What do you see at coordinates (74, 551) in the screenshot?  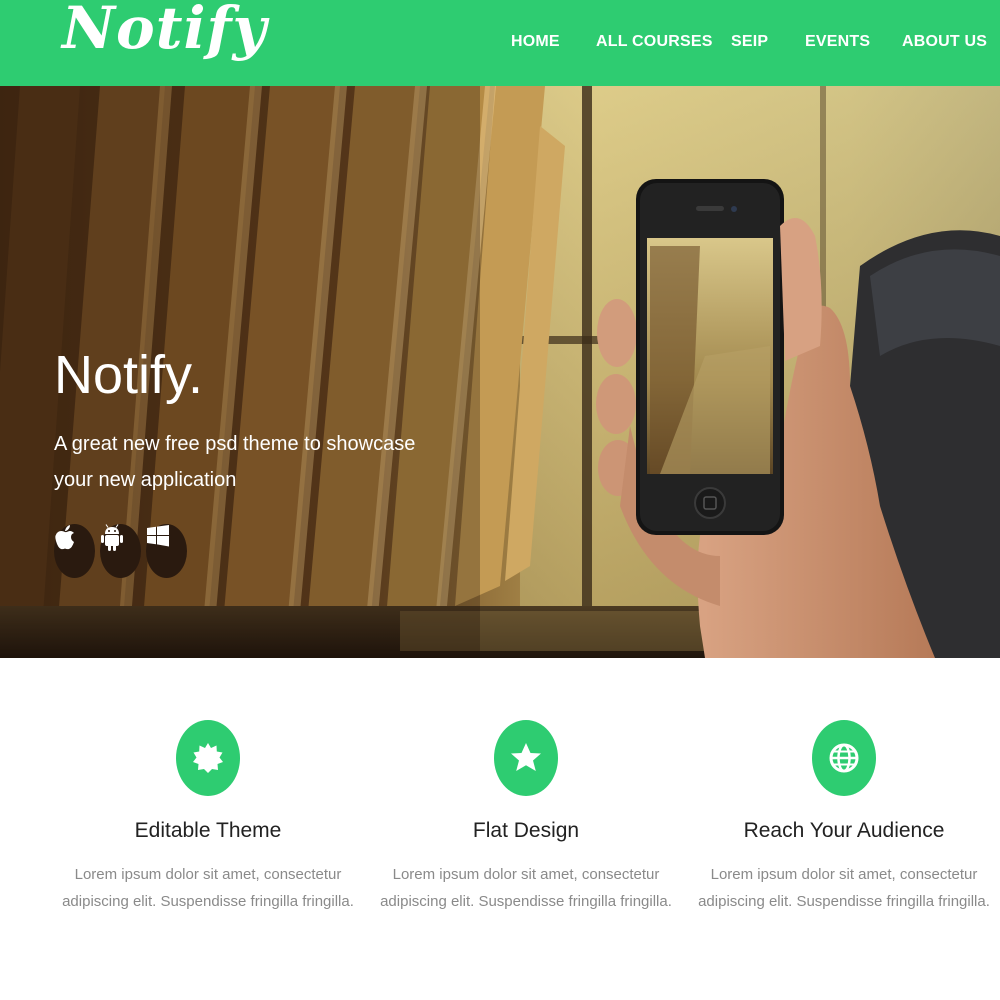 I see `apple-store-button` at bounding box center [74, 551].